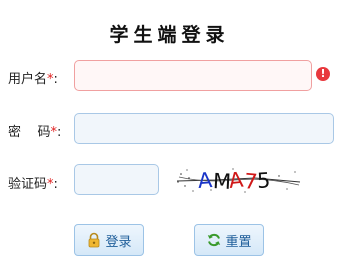 The height and width of the screenshot is (268, 339). I want to click on reset-button: 重置, so click(229, 240).